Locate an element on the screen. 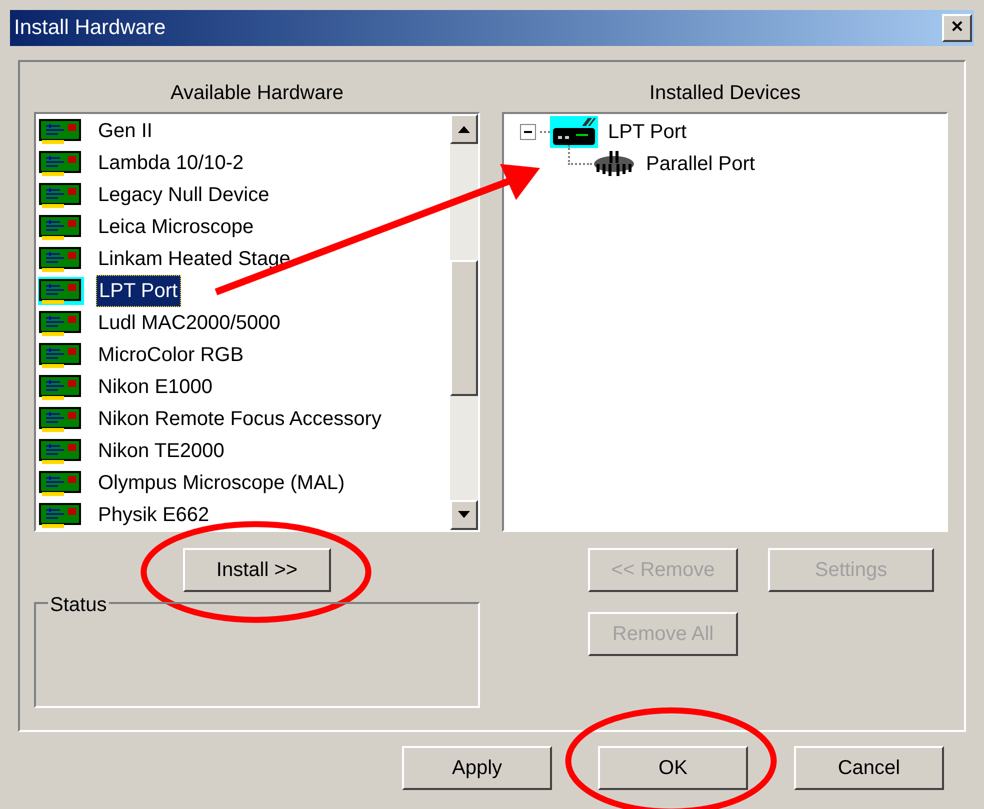 This screenshot has height=809, width=984. list-item: Gen II is located at coordinates (125, 131).